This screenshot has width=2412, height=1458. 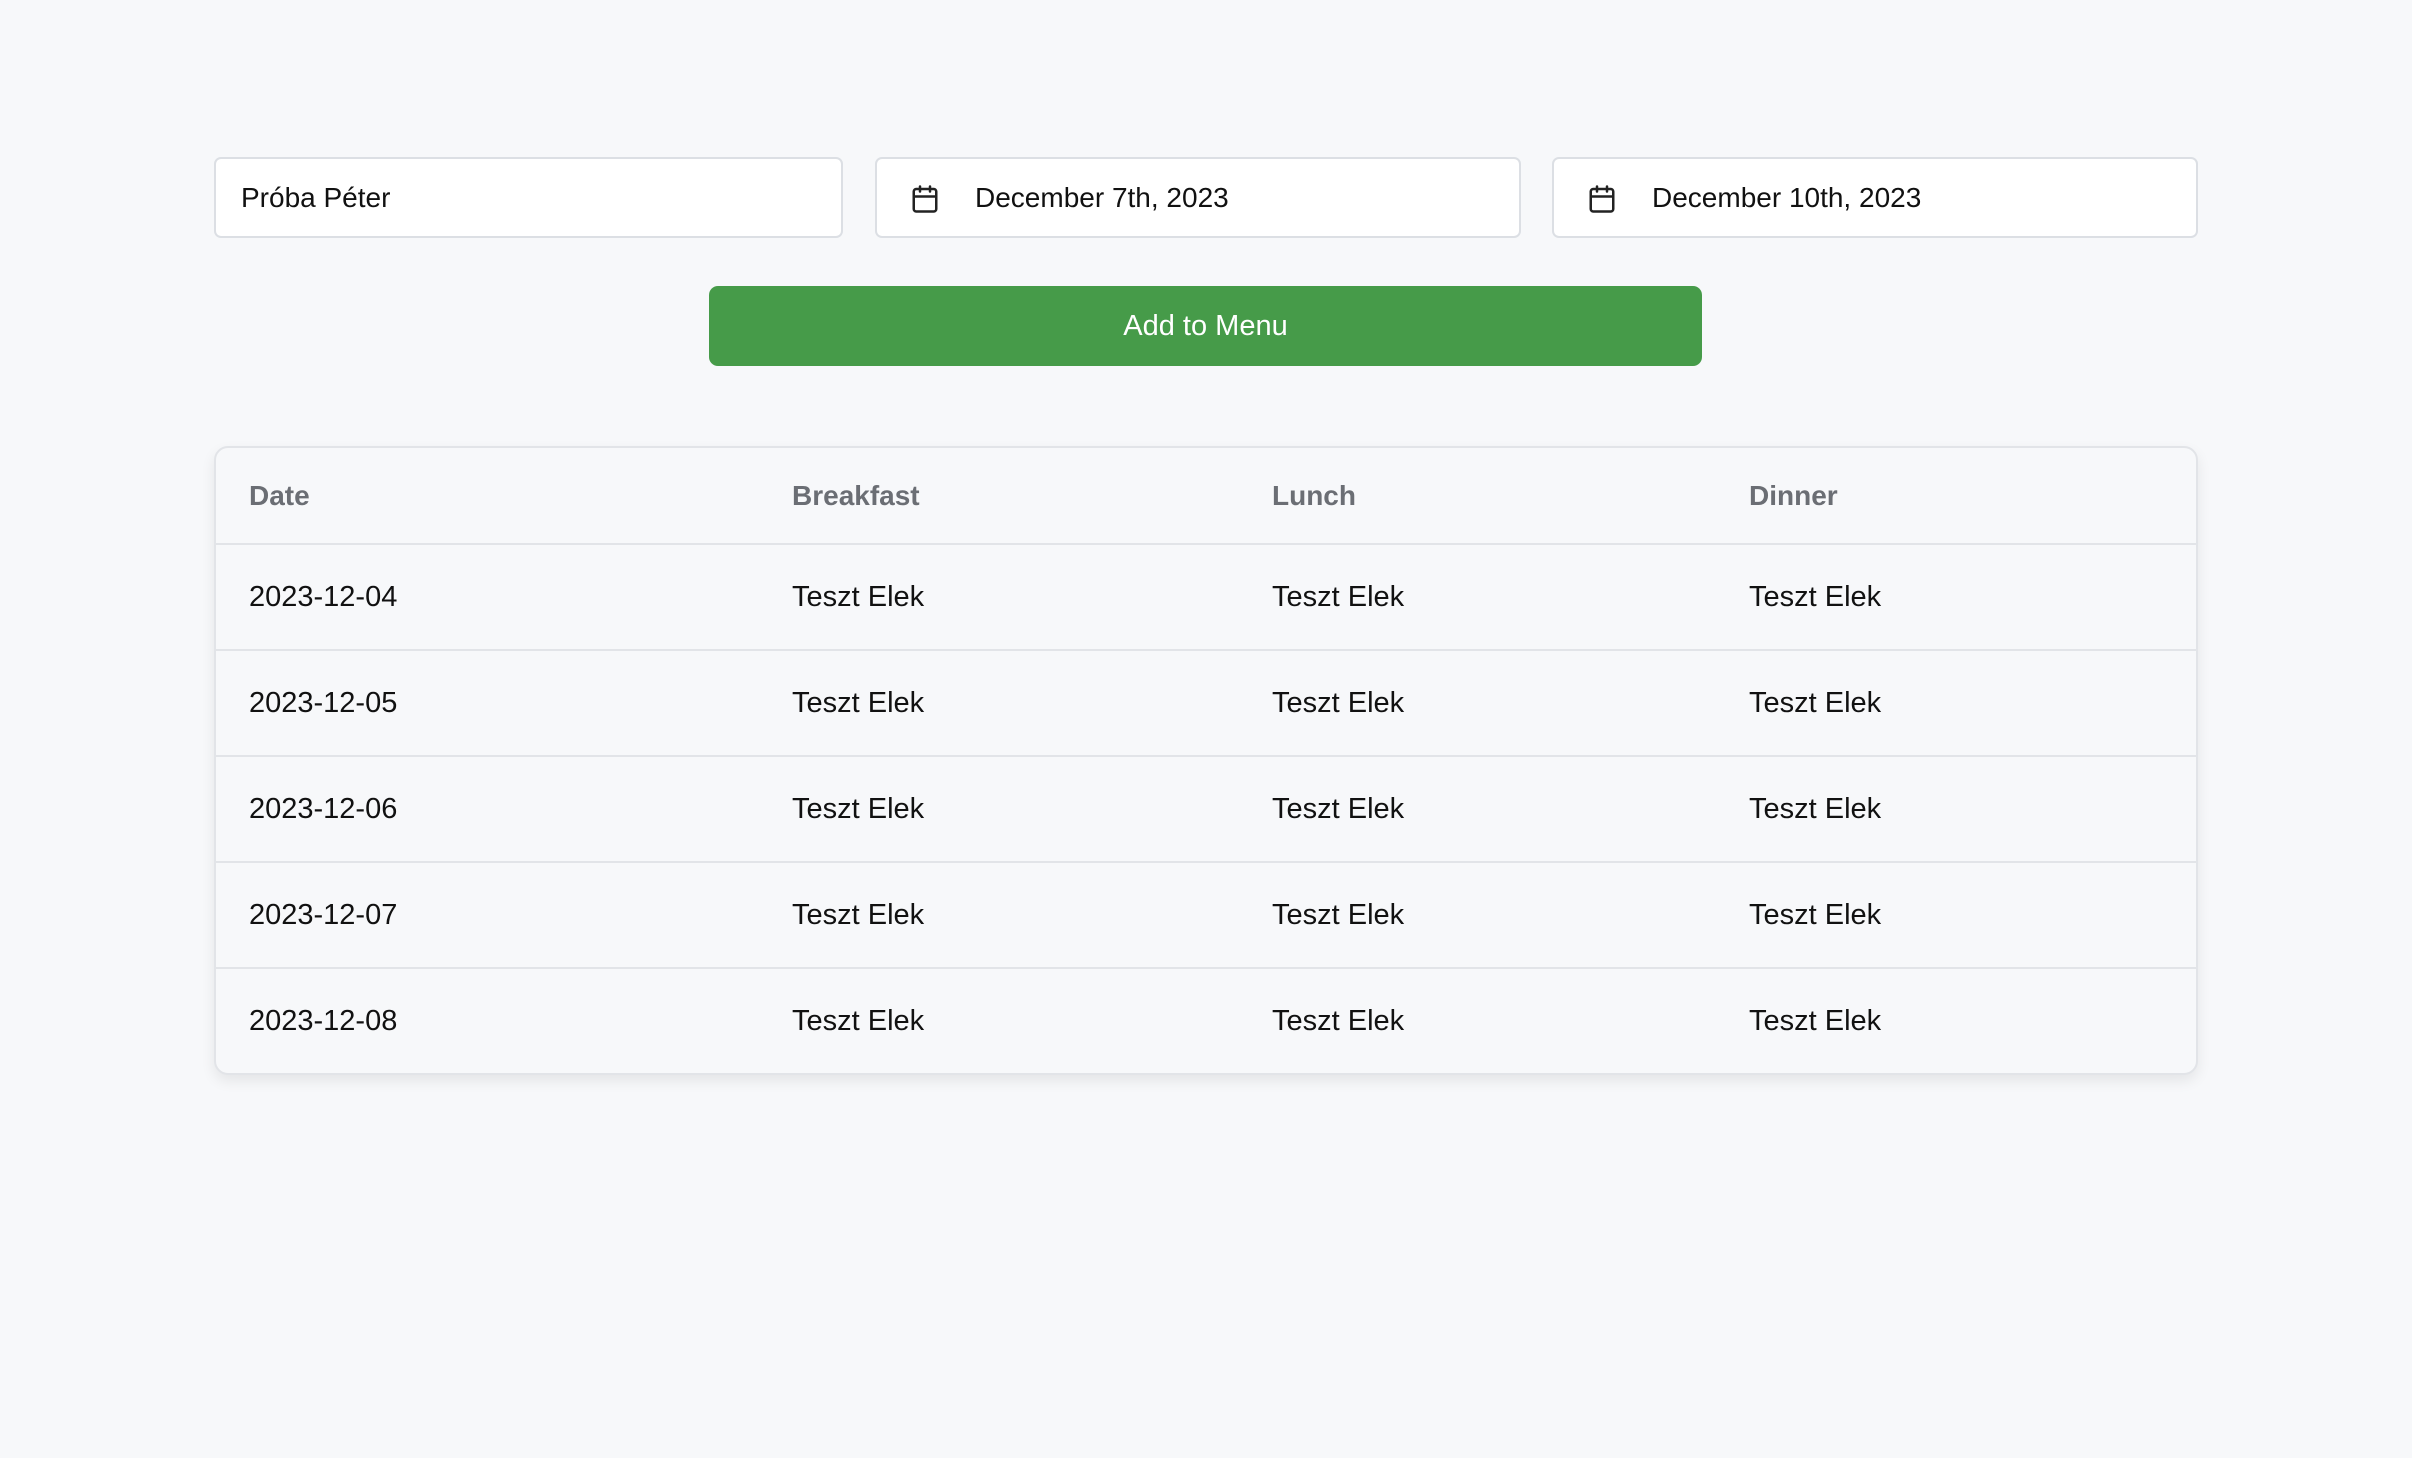 I want to click on table-header: Date Breakfast Lunch Dinner, so click(x=1206, y=496).